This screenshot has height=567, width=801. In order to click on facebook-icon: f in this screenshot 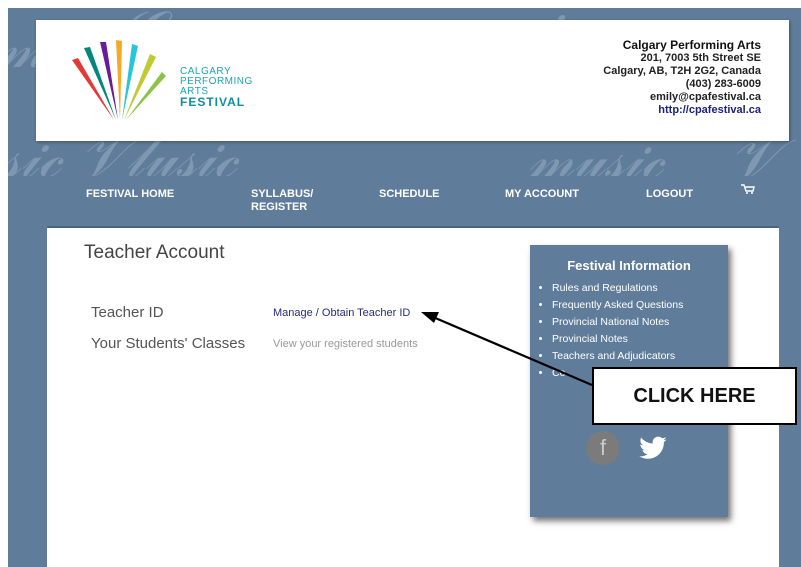, I will do `click(603, 448)`.